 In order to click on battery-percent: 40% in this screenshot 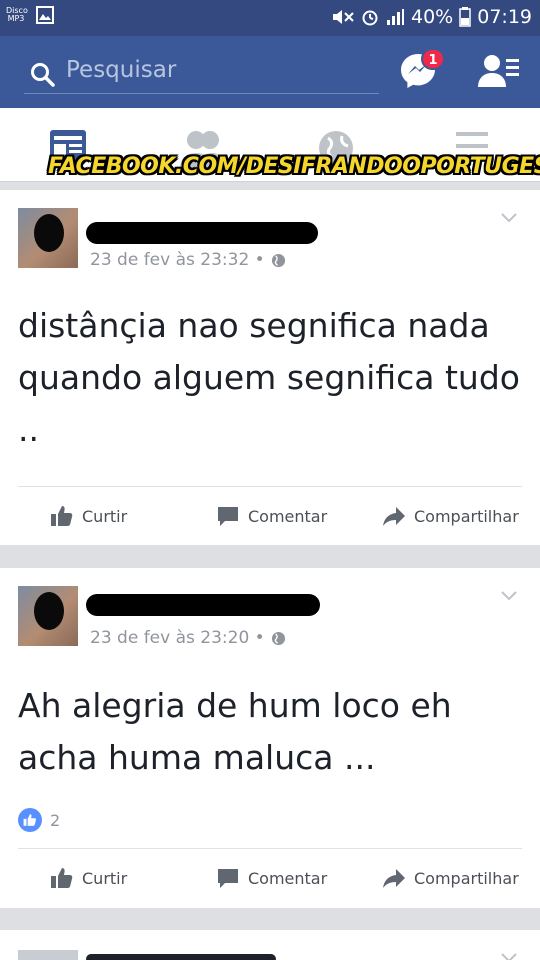, I will do `click(432, 17)`.